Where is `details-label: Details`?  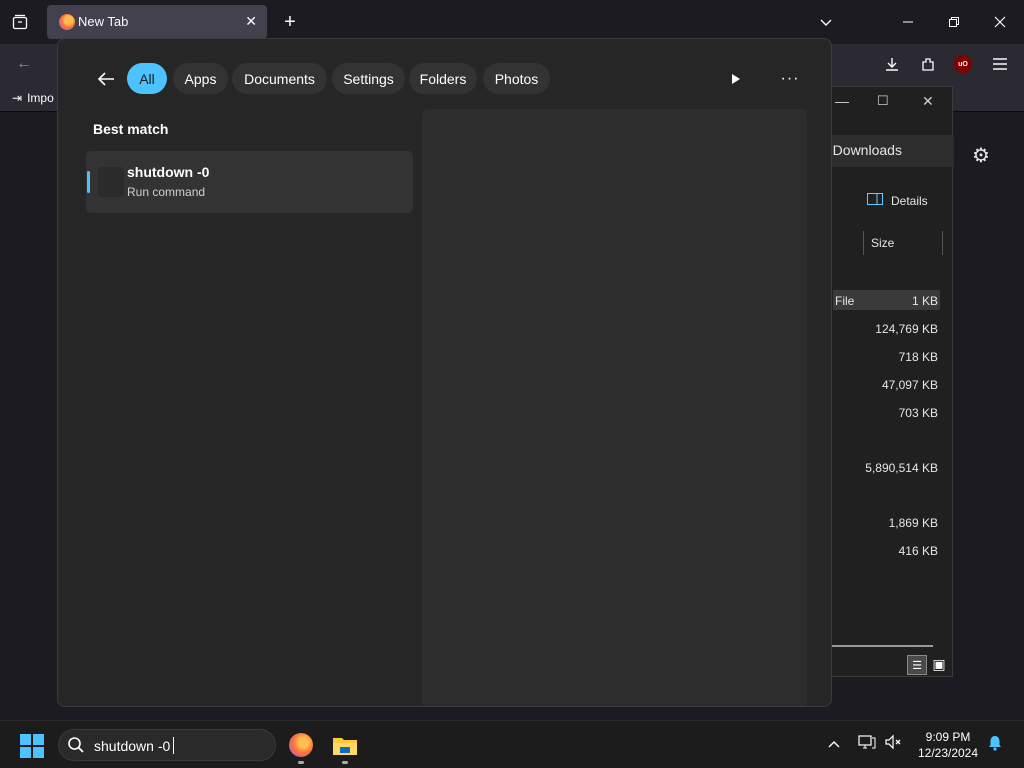
details-label: Details is located at coordinates (909, 200).